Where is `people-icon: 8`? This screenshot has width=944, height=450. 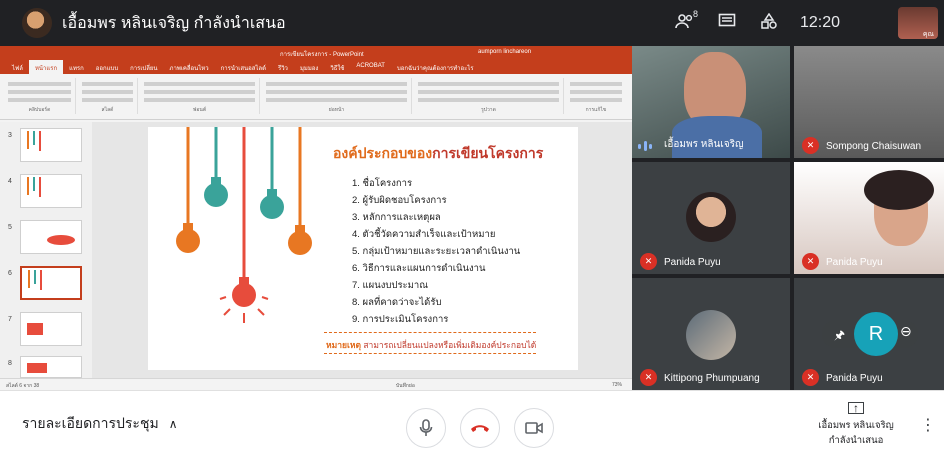
people-icon: 8 is located at coordinates (685, 21).